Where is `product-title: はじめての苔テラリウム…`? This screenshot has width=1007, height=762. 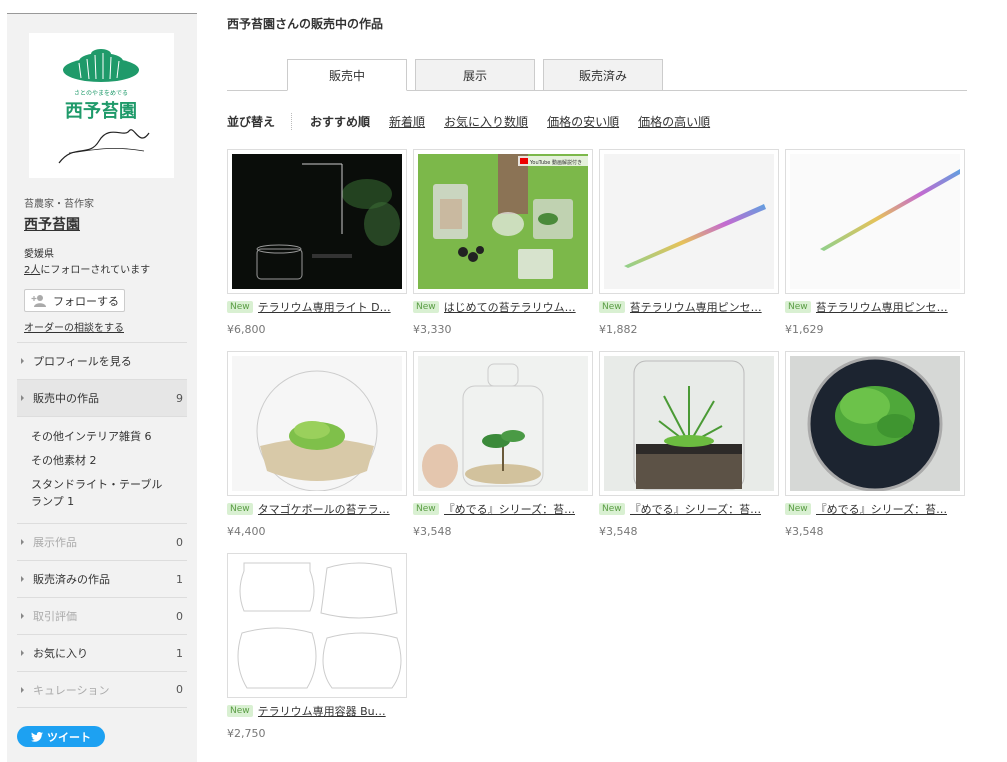
product-title: はじめての苔テラリウム… is located at coordinates (510, 307).